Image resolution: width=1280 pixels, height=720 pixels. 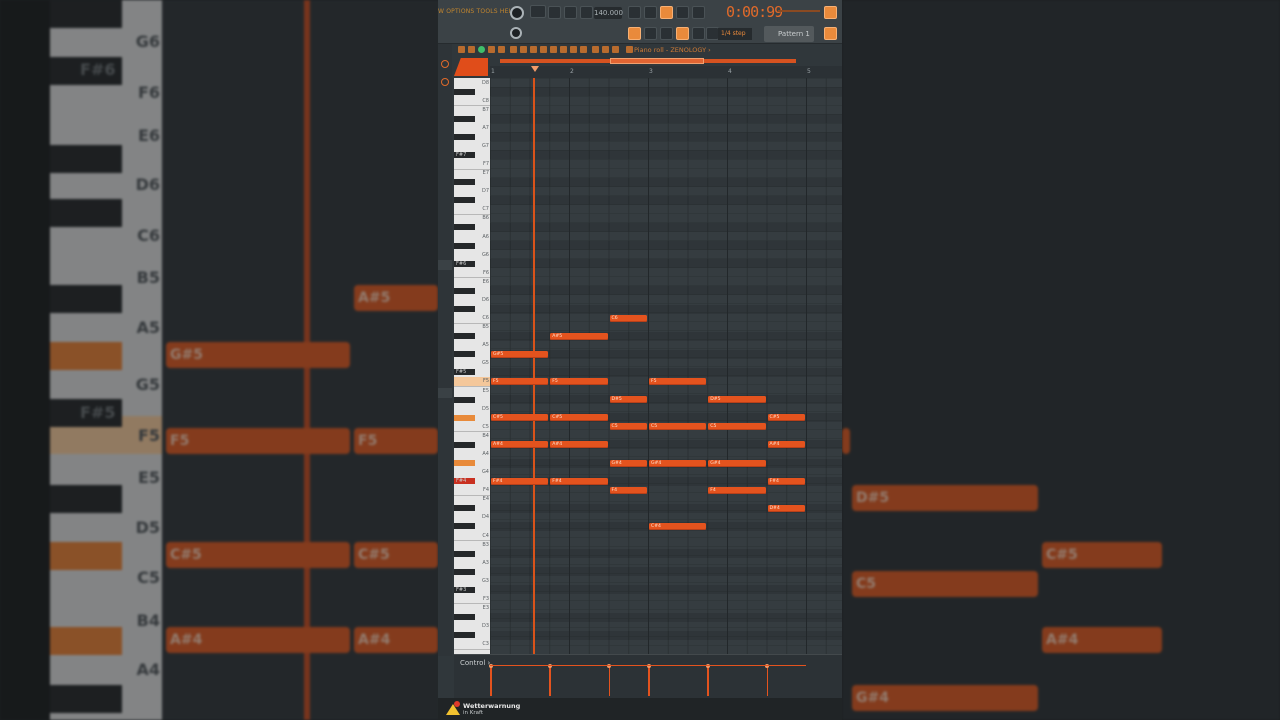 I want to click on channel-rack-icon, so click(x=650, y=33).